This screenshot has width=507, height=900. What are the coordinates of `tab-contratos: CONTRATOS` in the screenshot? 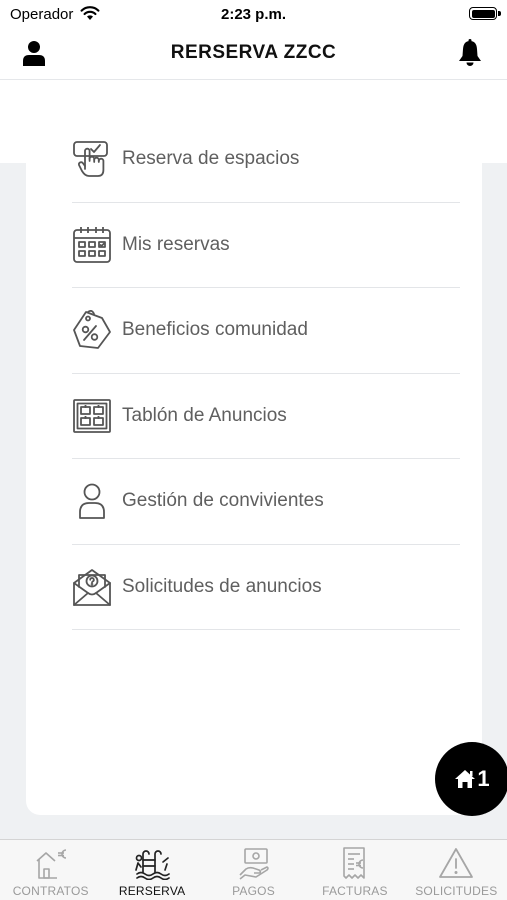 It's located at (50, 870).